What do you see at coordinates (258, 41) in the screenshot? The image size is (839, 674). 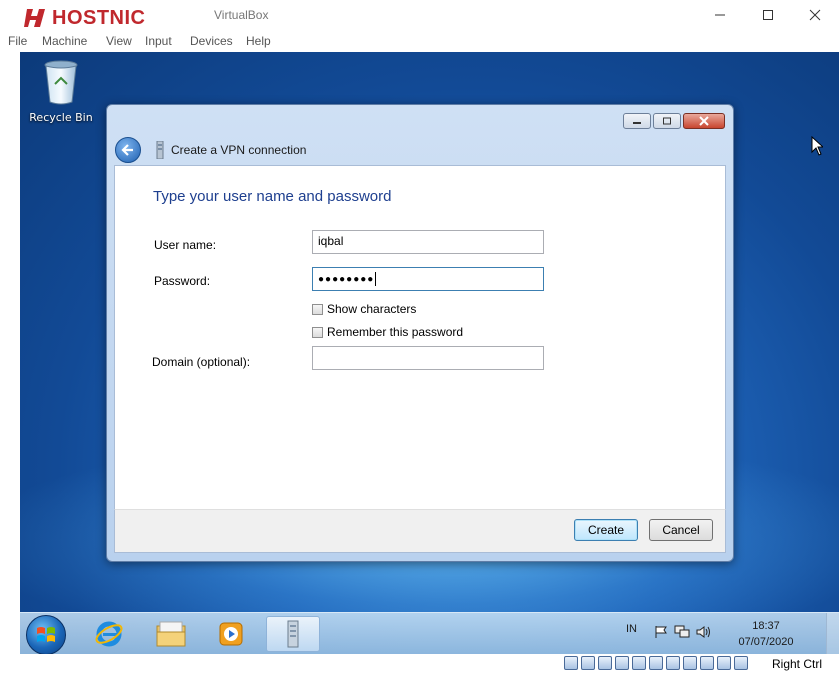 I see `menu-help: Help` at bounding box center [258, 41].